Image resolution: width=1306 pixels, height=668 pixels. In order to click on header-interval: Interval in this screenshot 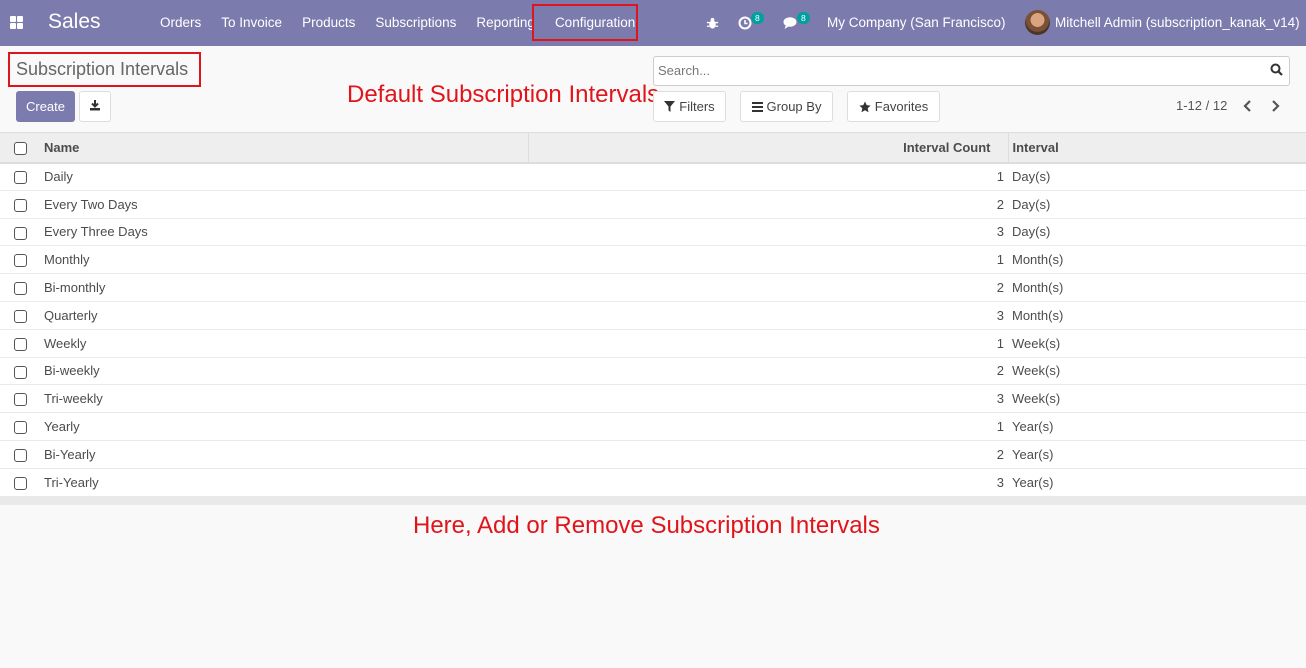, I will do `click(1157, 147)`.